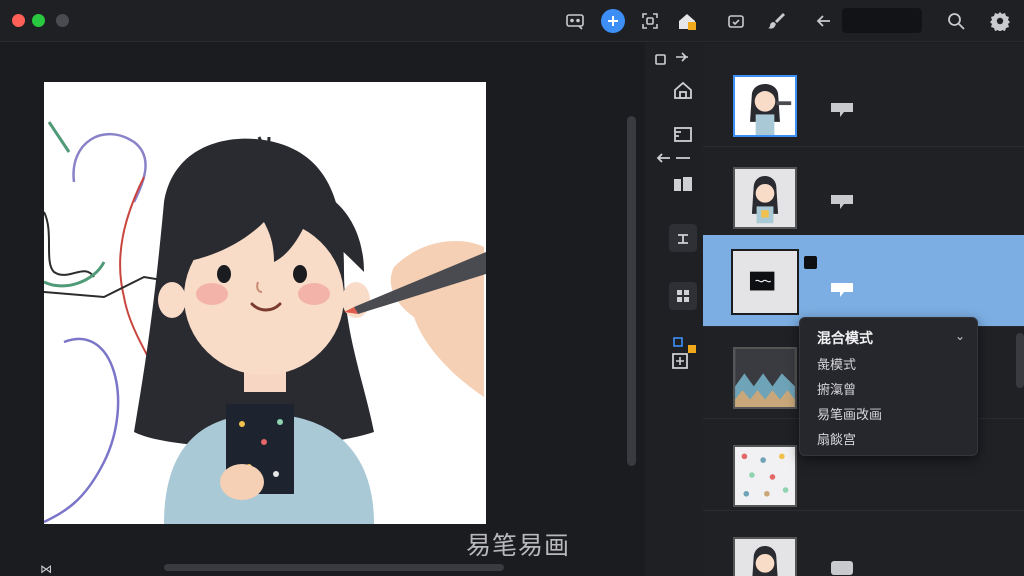  I want to click on layers-scrollbar, so click(1020, 360).